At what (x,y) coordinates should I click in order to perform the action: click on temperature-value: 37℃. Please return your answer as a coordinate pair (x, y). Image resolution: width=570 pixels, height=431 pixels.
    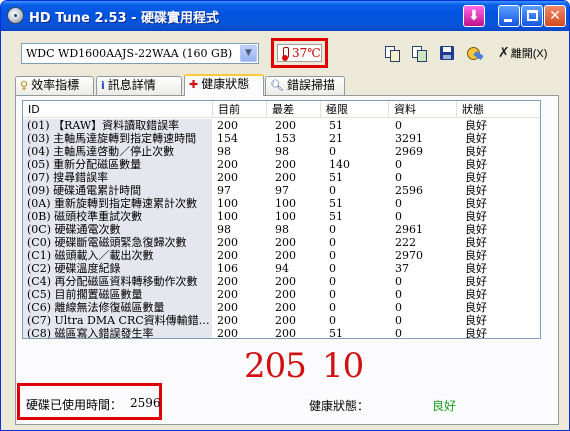
    Looking at the image, I should click on (306, 53).